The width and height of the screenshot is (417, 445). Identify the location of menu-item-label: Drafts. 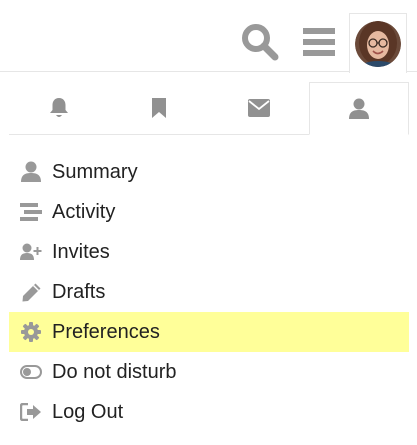
(79, 292).